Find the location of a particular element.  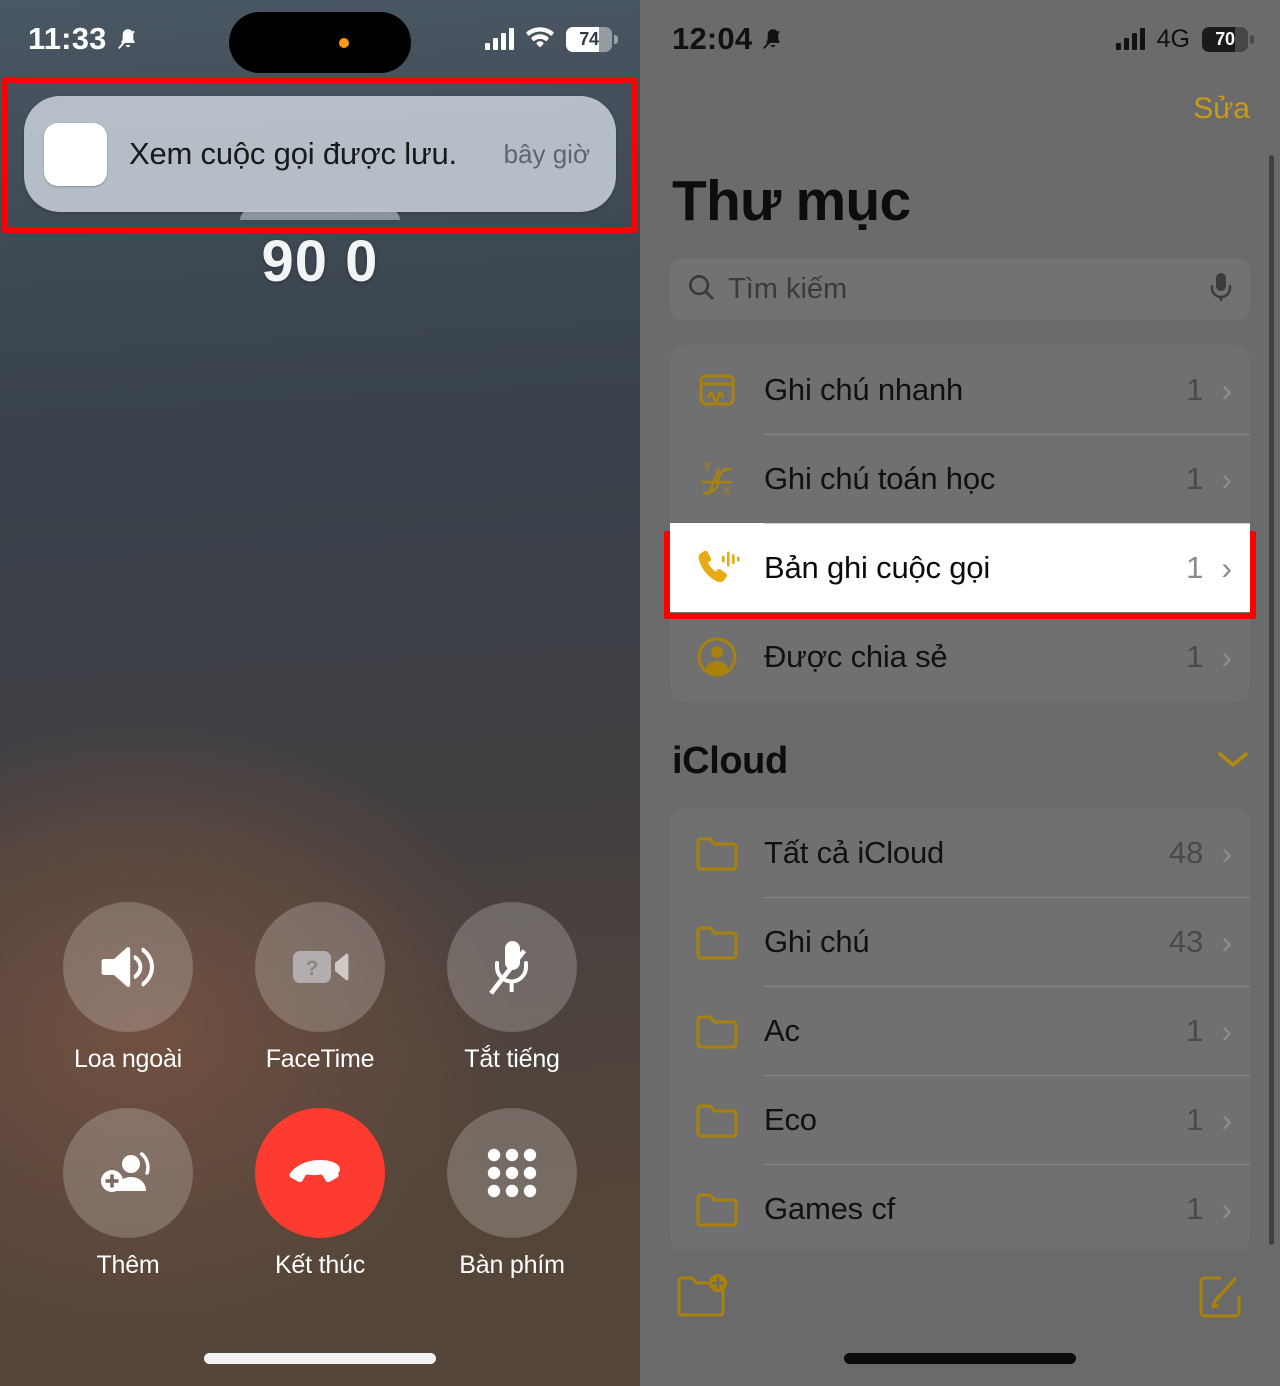

speaker-button is located at coordinates (128, 967).